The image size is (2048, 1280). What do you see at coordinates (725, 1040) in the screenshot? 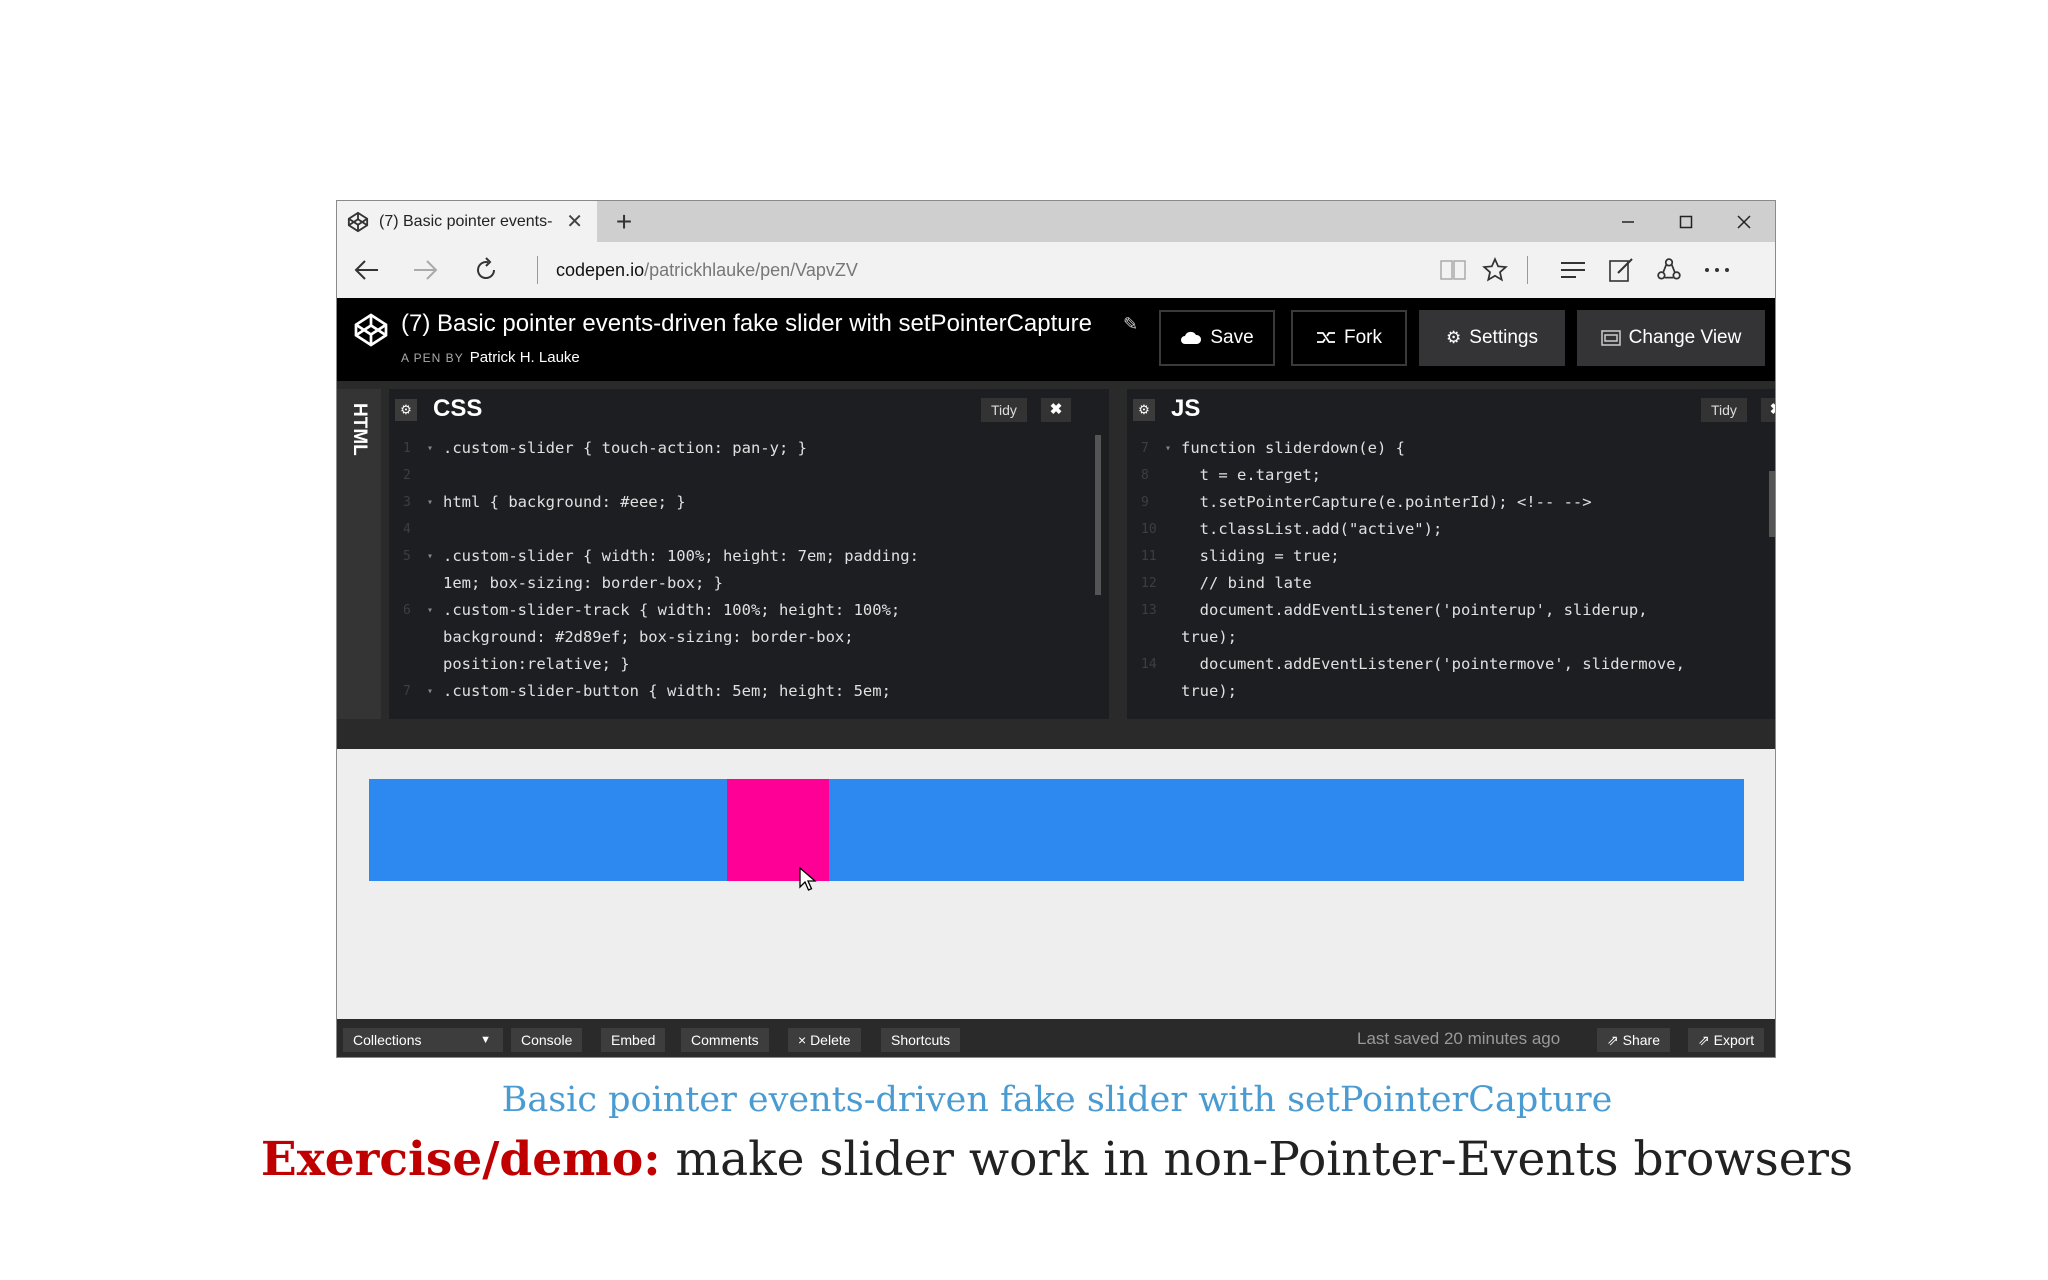
I see `comments-button: Comments` at bounding box center [725, 1040].